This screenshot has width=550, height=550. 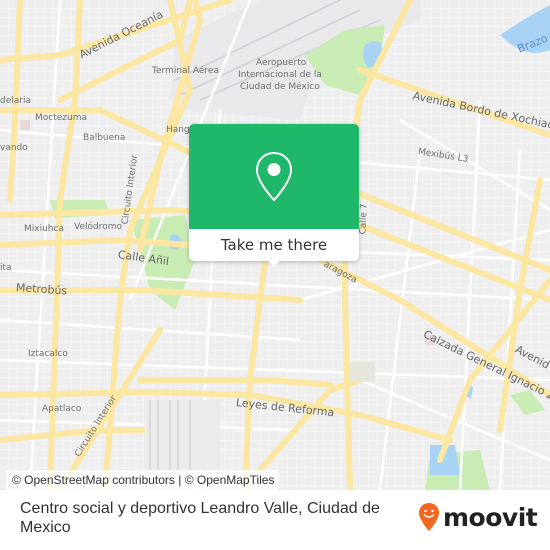 What do you see at coordinates (364, 219) in the screenshot?
I see `map-label-calle-7: Calle 7` at bounding box center [364, 219].